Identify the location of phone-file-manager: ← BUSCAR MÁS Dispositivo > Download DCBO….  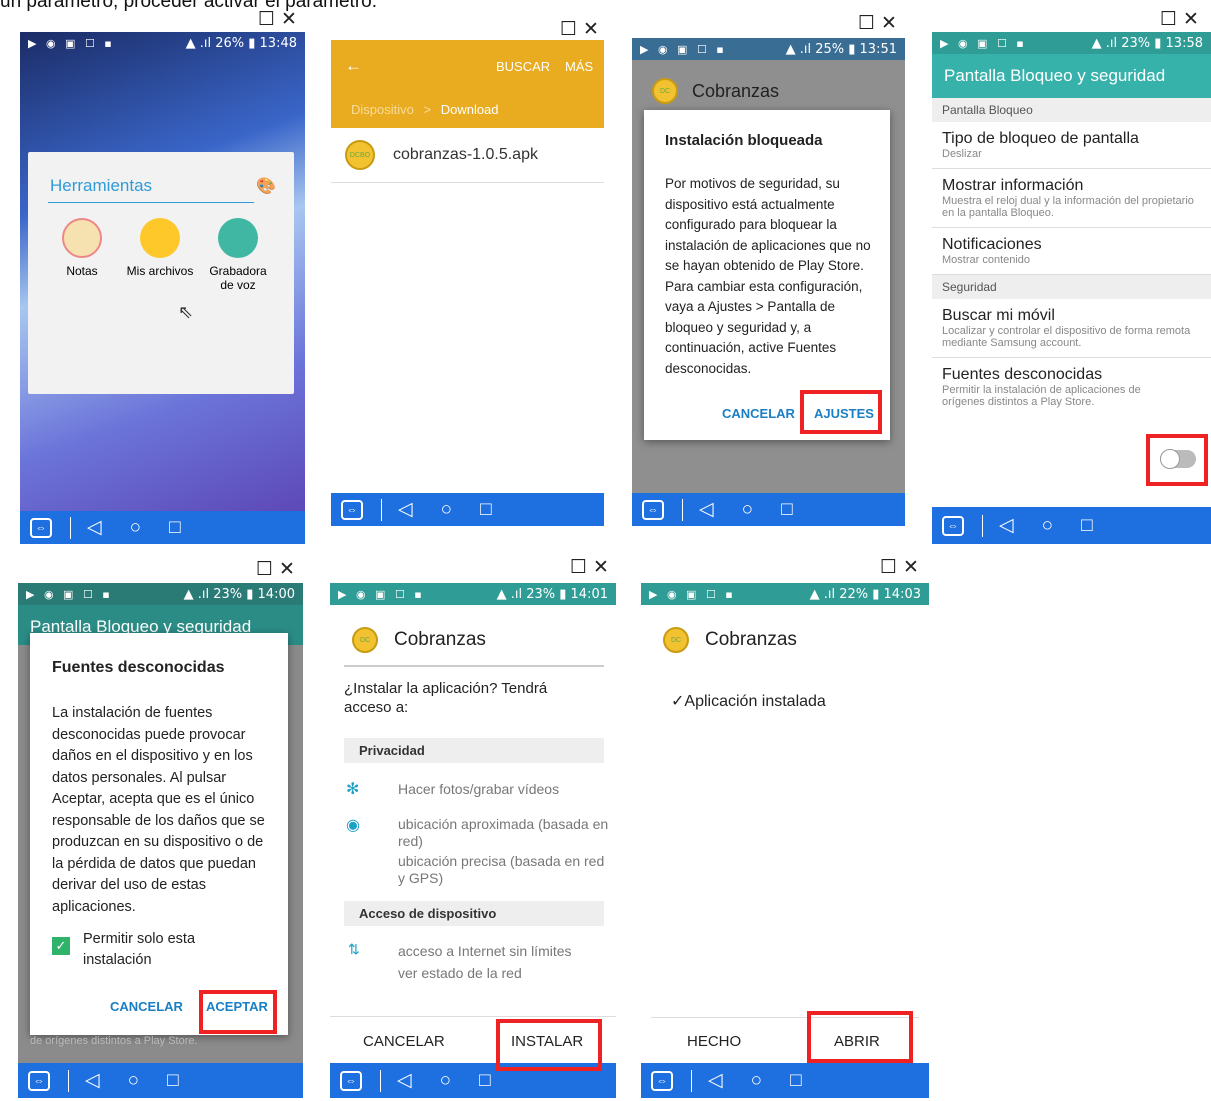
(467, 283).